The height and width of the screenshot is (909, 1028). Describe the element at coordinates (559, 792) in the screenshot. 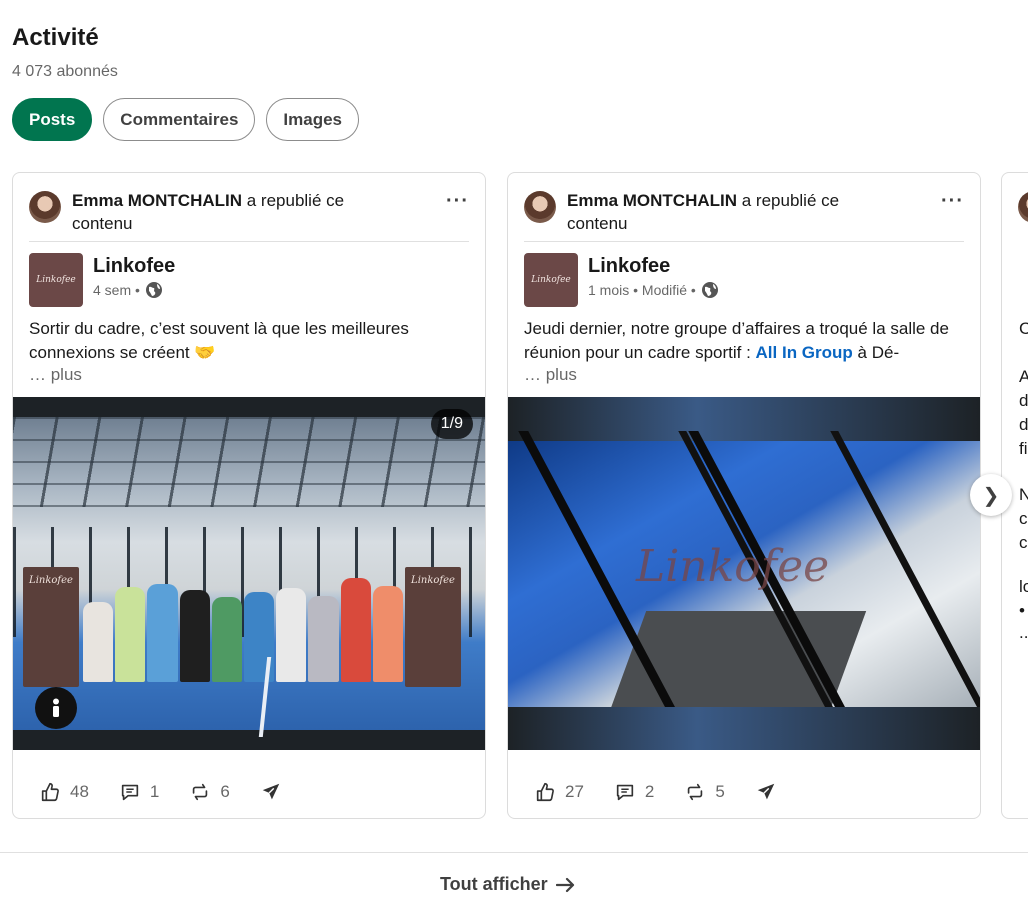

I see `like-button: 27` at that location.